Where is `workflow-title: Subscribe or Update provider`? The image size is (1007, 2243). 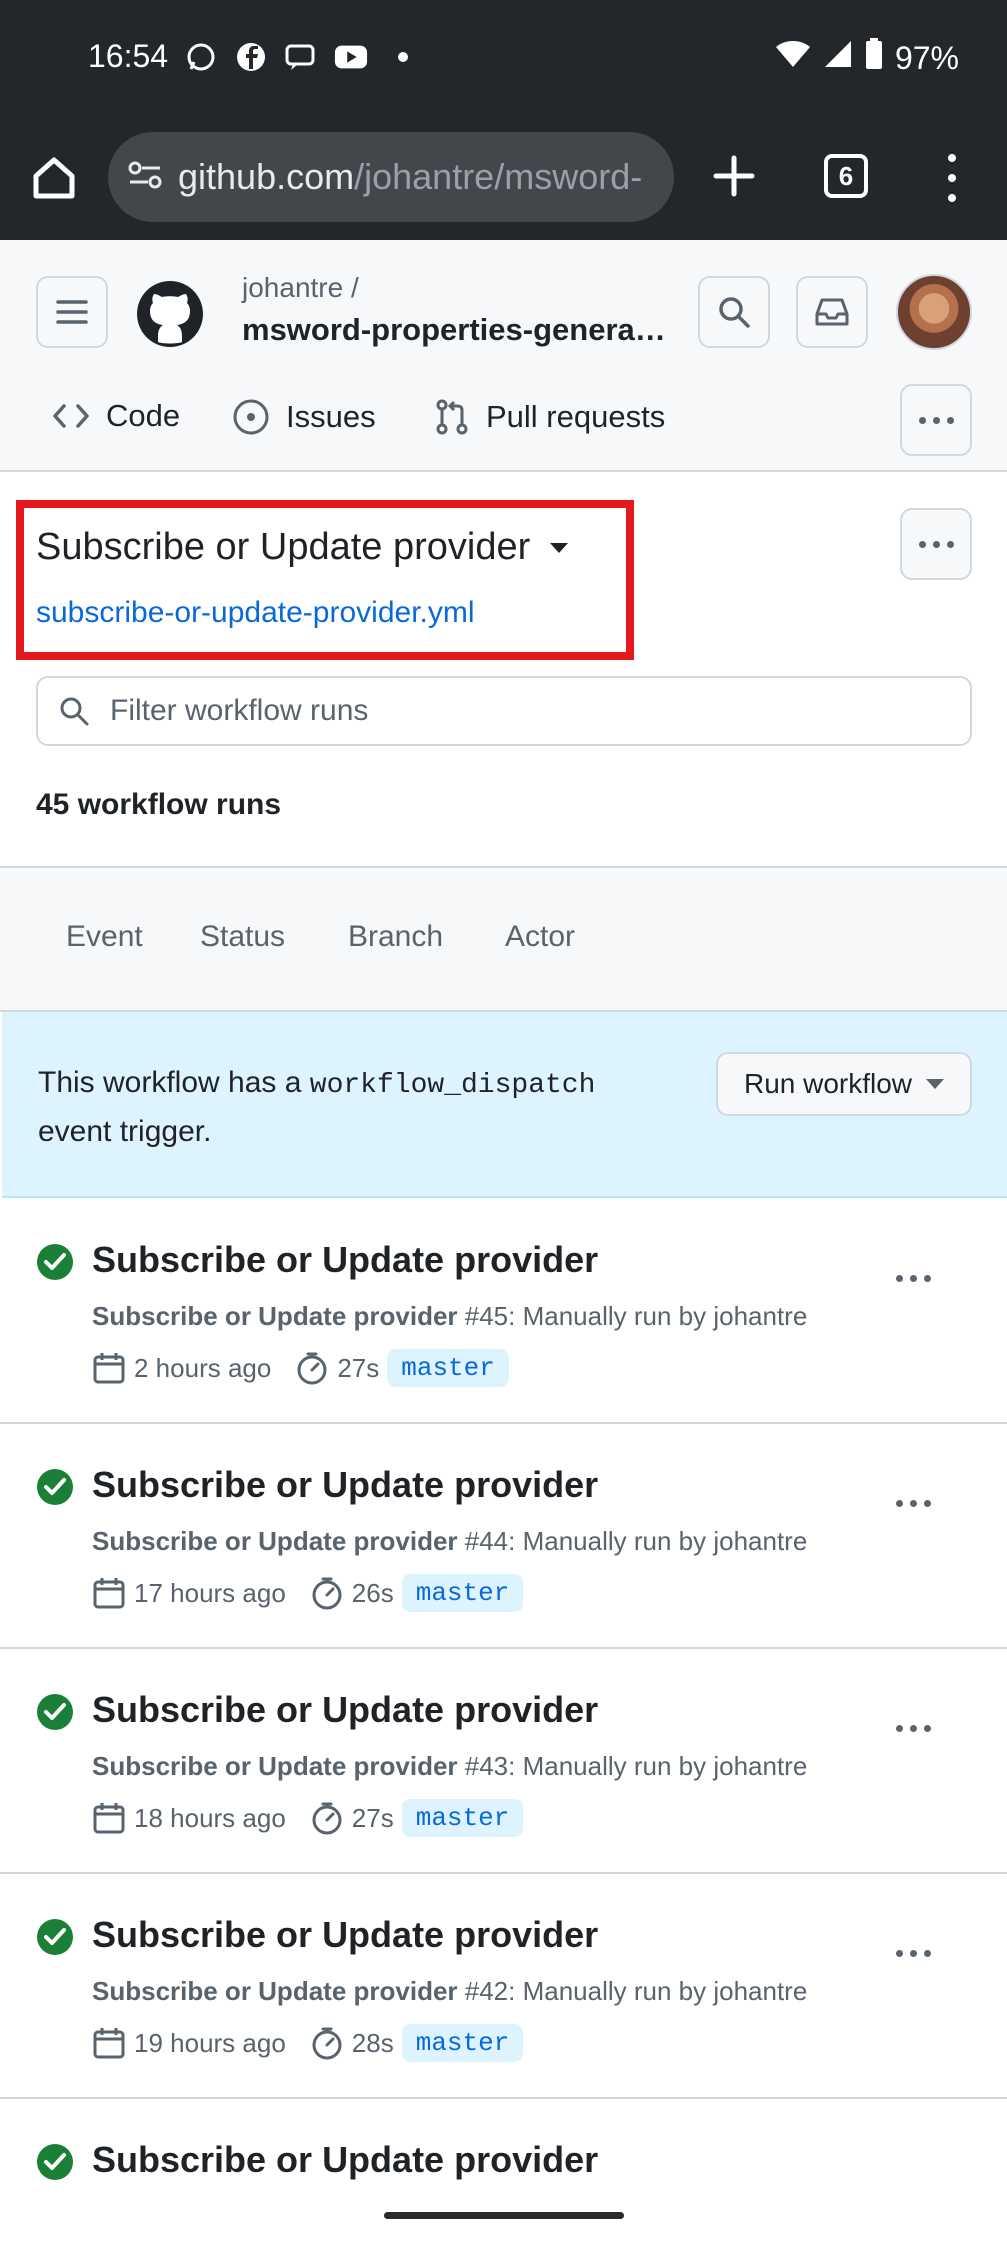 workflow-title: Subscribe or Update provider is located at coordinates (302, 547).